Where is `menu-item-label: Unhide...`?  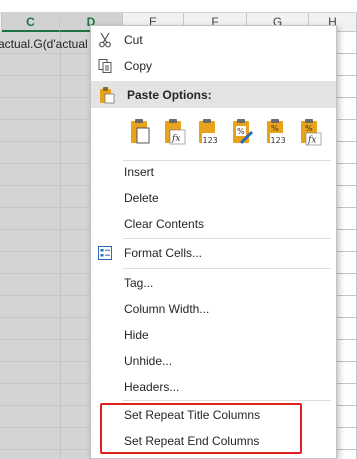
menu-item-label: Unhide... is located at coordinates (148, 361).